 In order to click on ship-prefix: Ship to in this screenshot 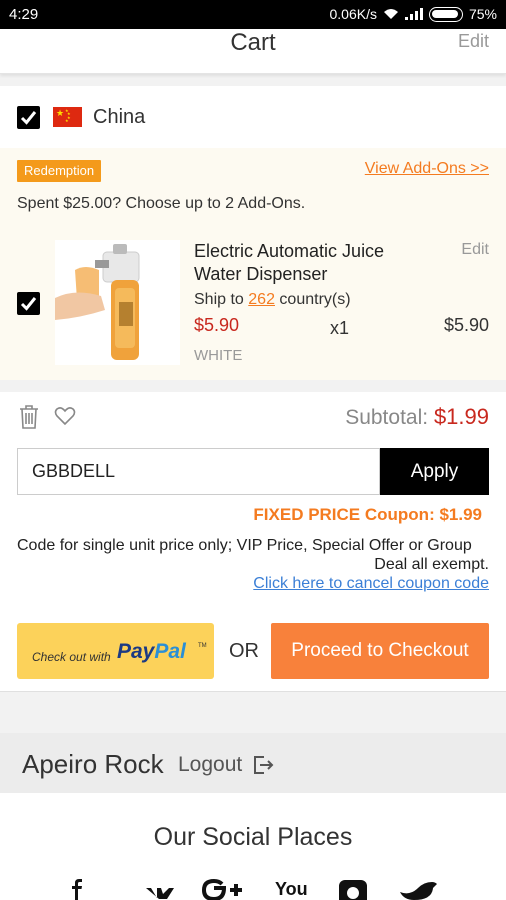, I will do `click(219, 299)`.